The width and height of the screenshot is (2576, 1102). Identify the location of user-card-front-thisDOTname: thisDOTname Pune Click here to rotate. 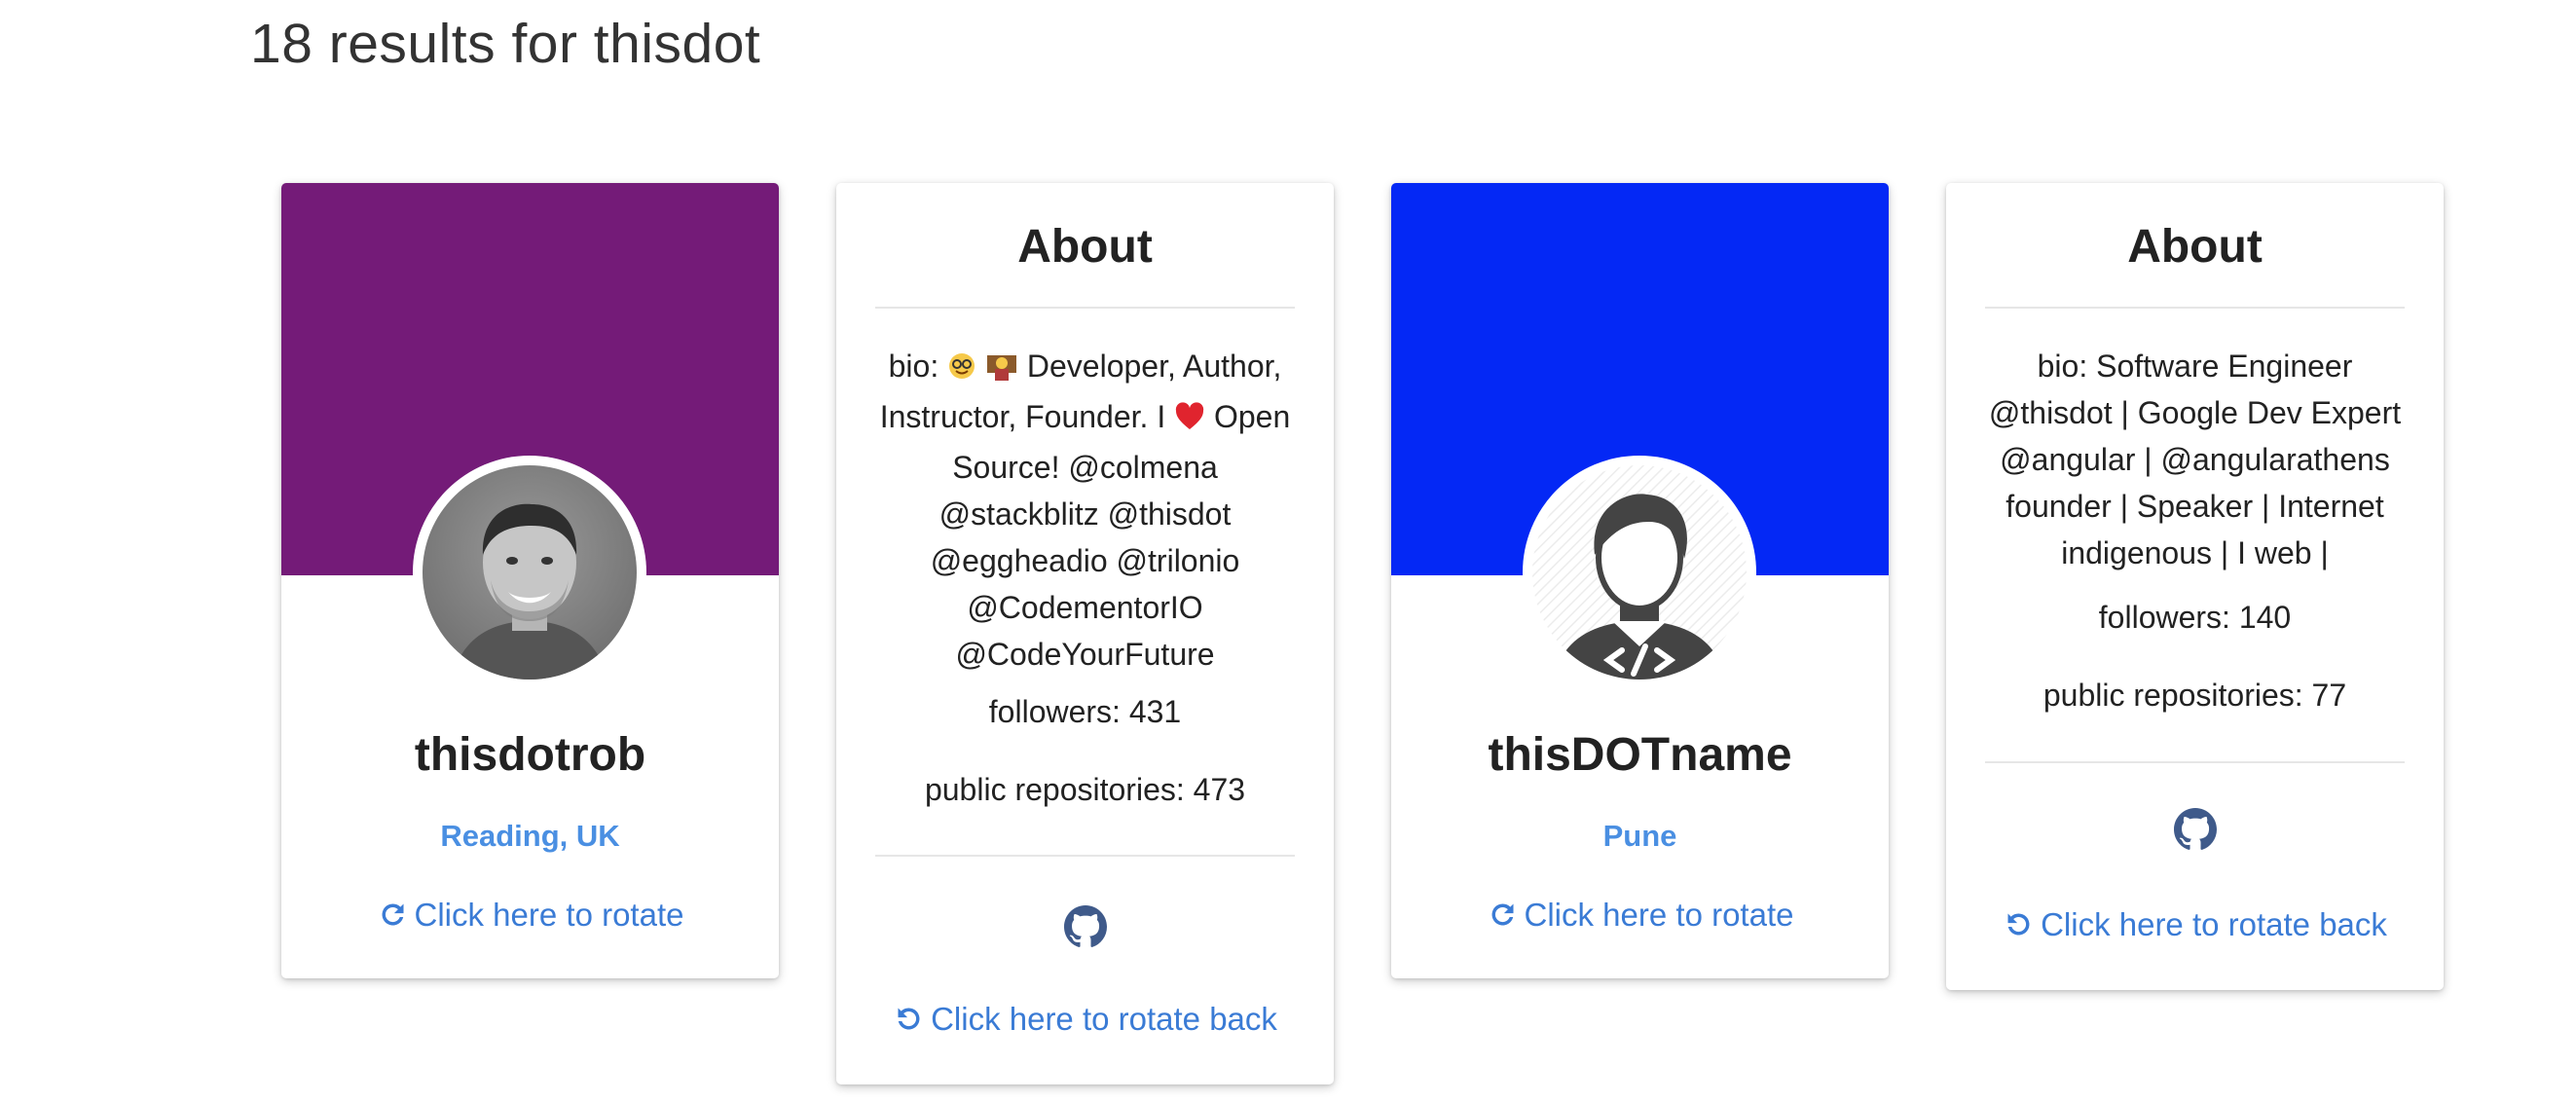
(1640, 581).